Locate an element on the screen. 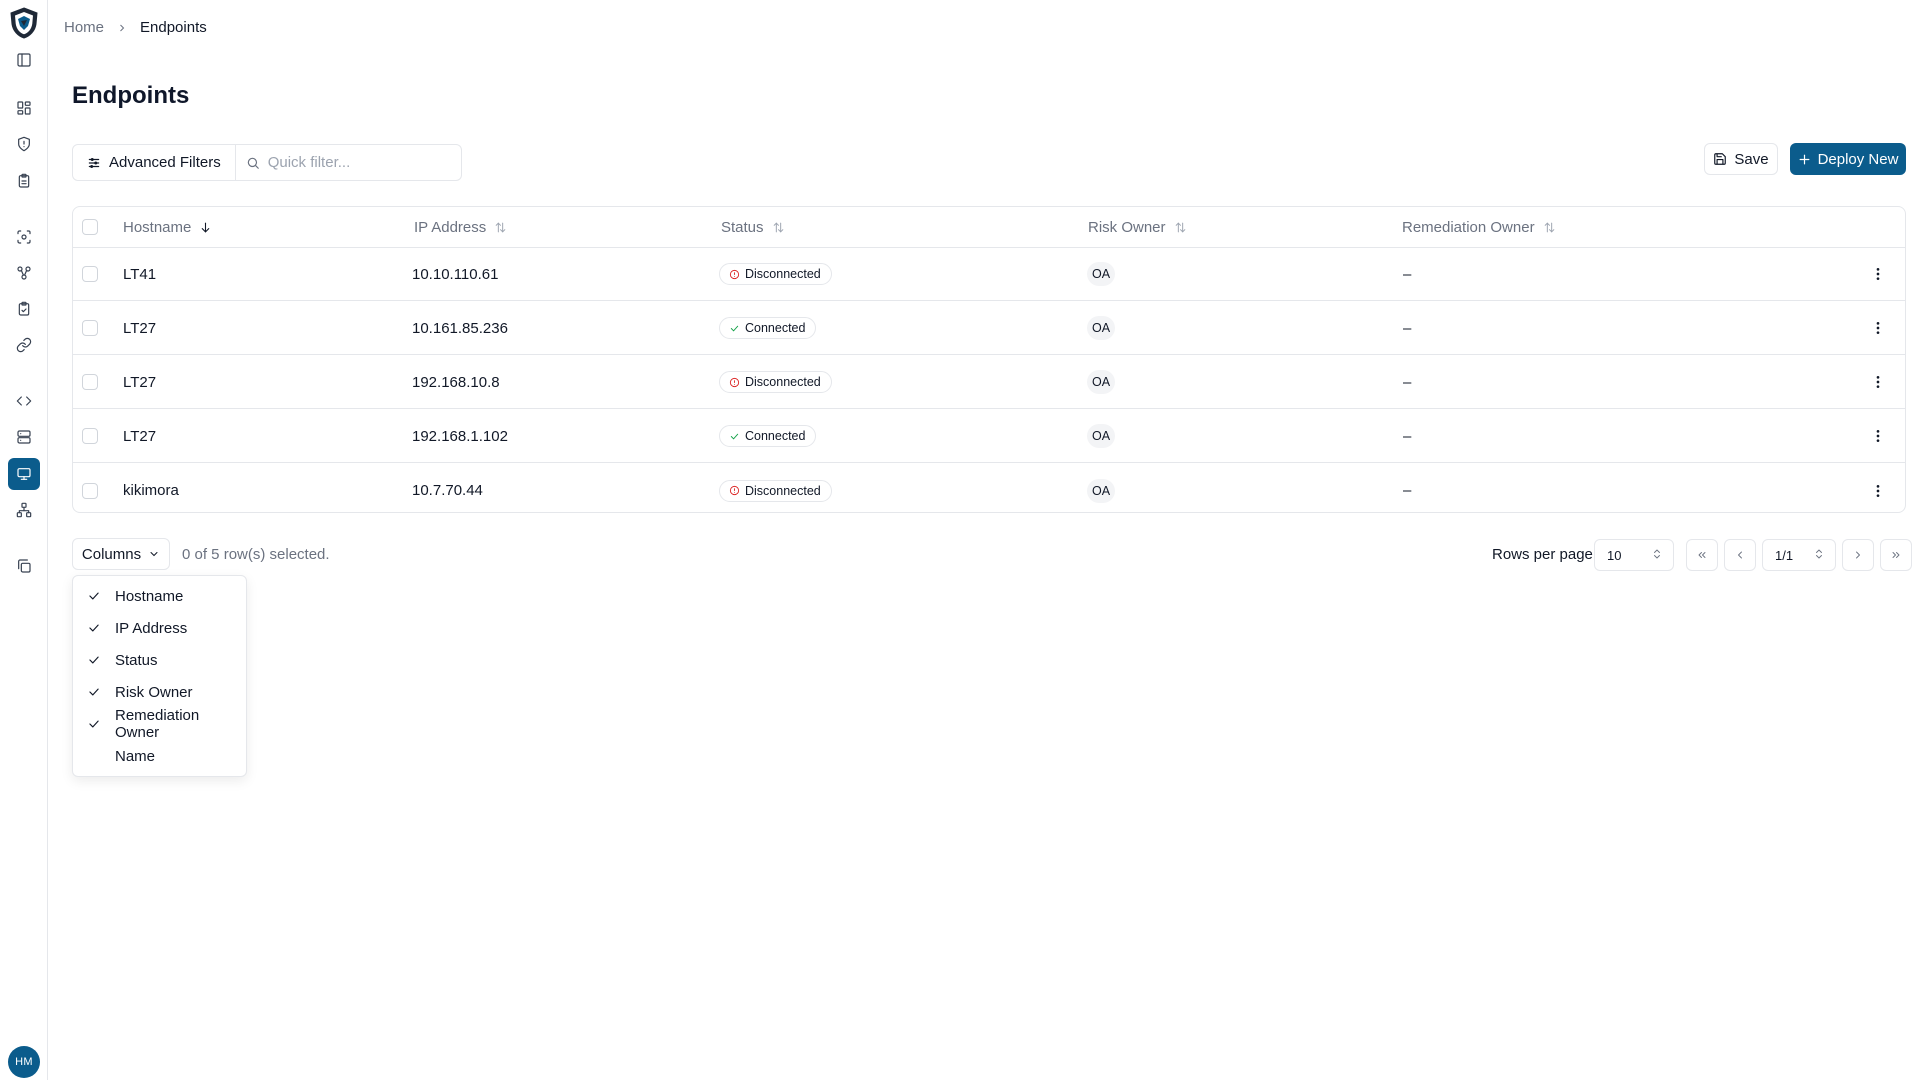 This screenshot has height=1080, width=1920. link-icon is located at coordinates (24, 345).